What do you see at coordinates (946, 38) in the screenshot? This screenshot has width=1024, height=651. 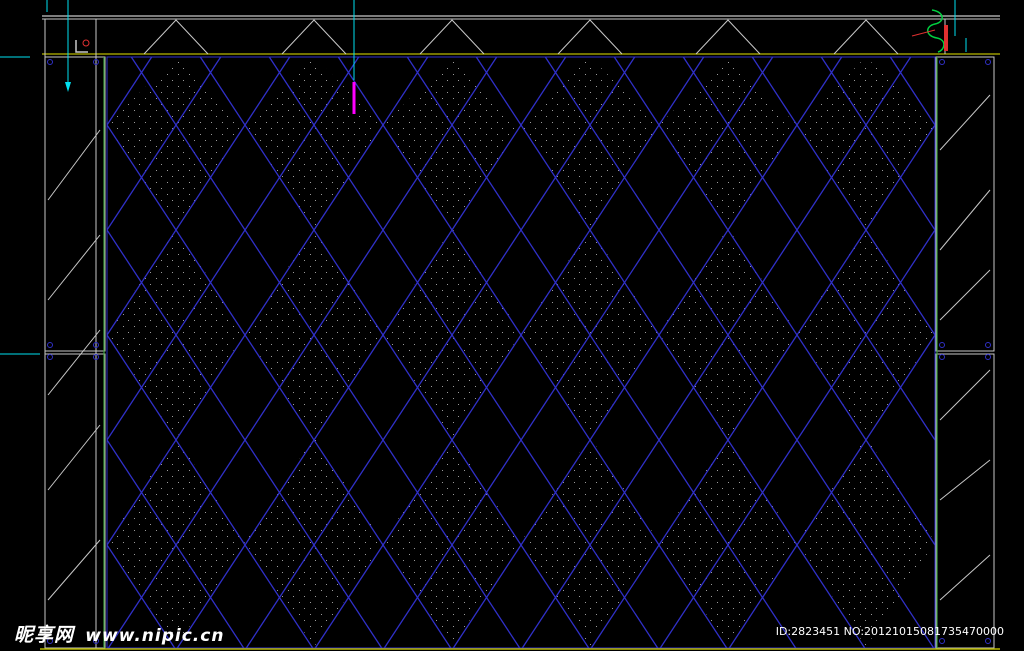 I see `valve-symbol` at bounding box center [946, 38].